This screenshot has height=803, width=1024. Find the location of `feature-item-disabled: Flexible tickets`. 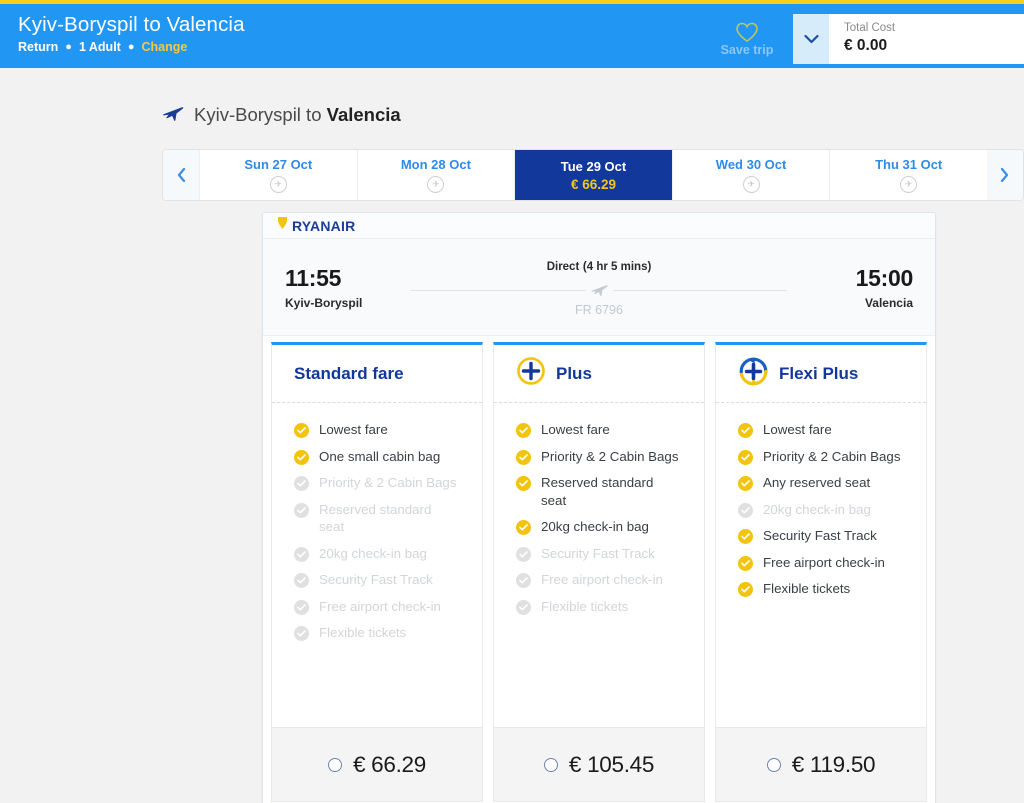

feature-item-disabled: Flexible tickets is located at coordinates (380, 633).